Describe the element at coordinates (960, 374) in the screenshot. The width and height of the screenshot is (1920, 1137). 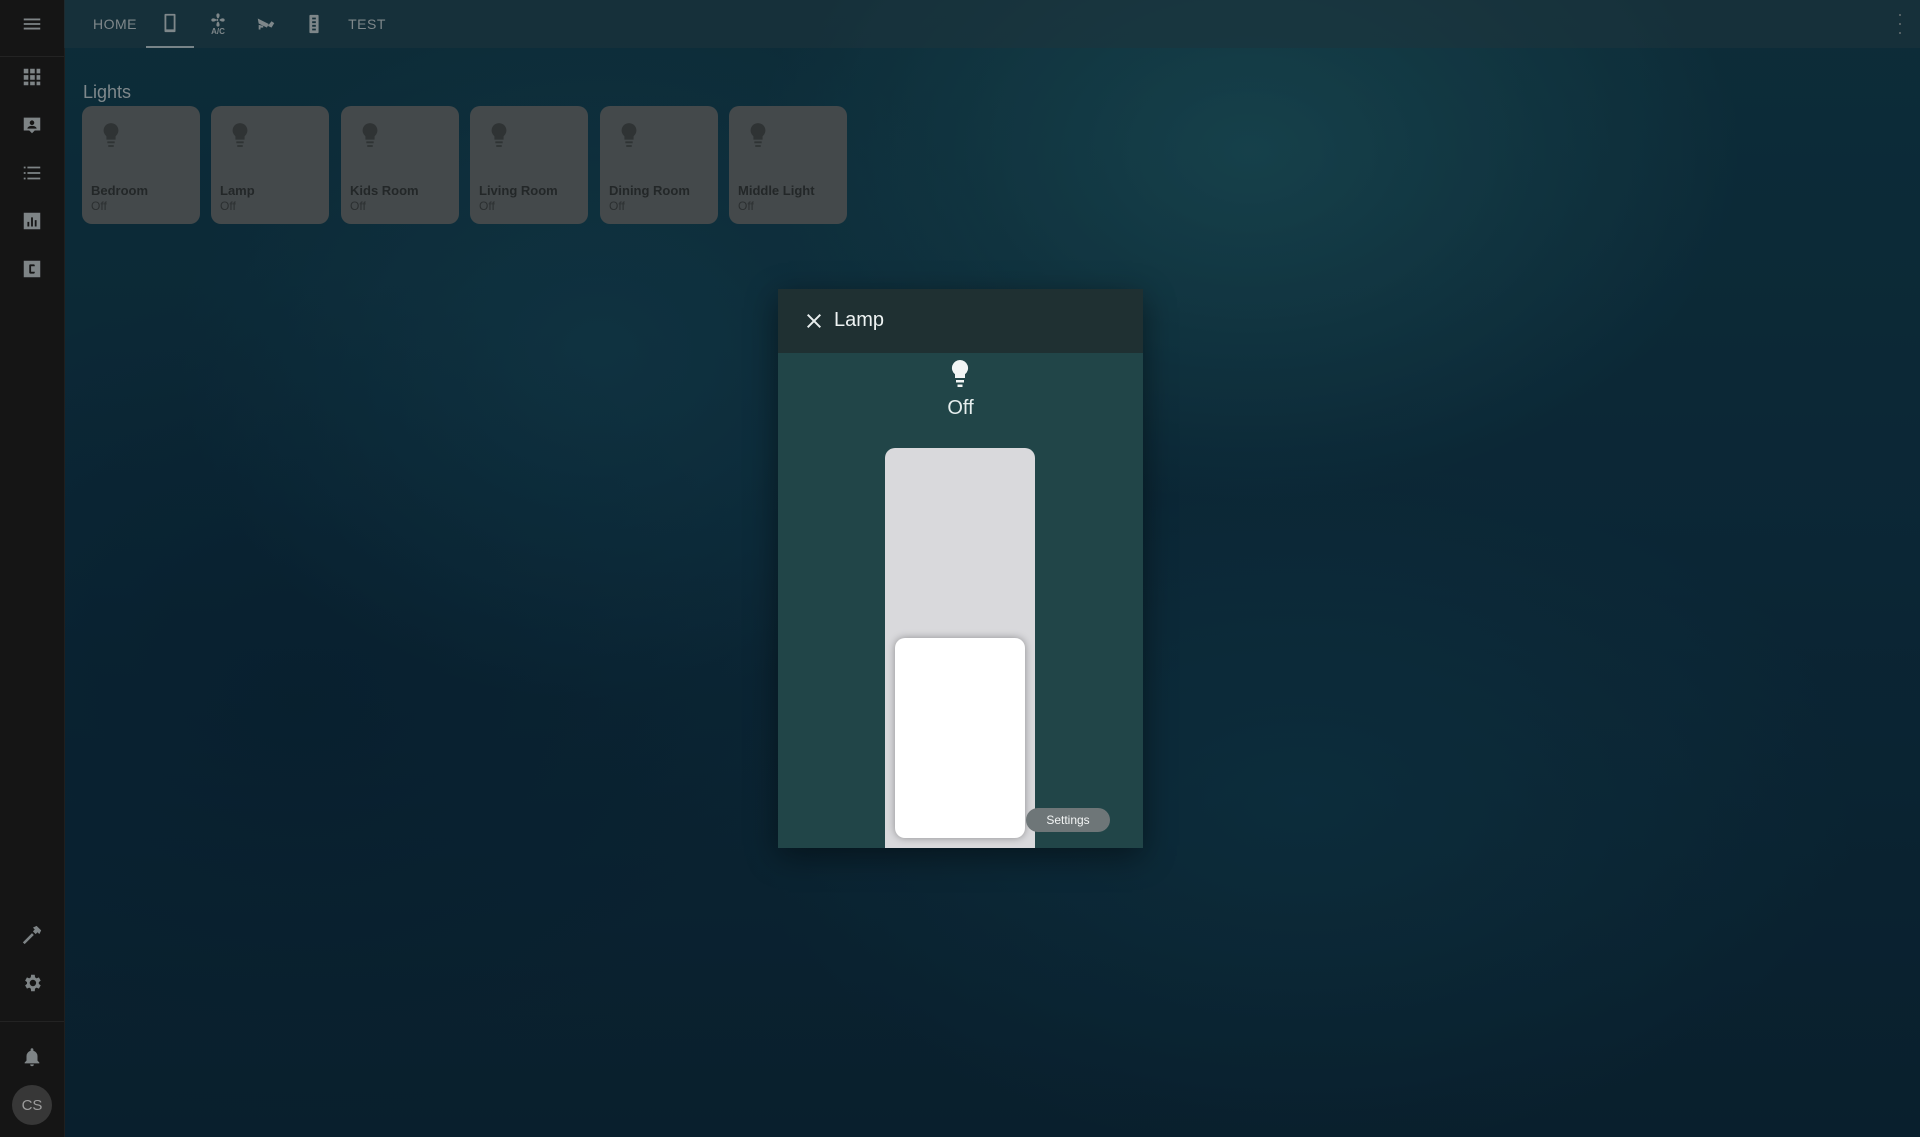
I see `lightbulb-icon` at that location.